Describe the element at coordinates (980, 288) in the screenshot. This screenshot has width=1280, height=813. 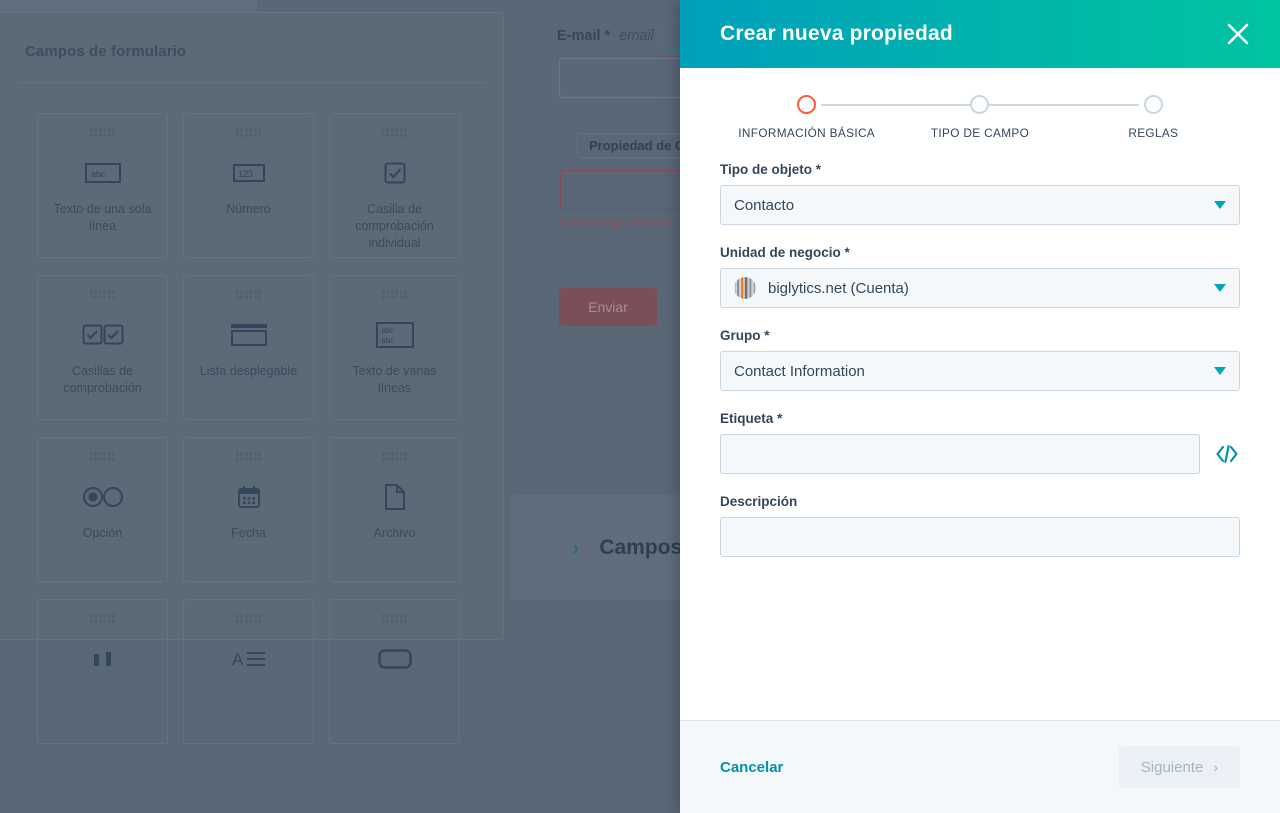
I see `business-unit-select: biglytics.net (Cuenta)` at that location.